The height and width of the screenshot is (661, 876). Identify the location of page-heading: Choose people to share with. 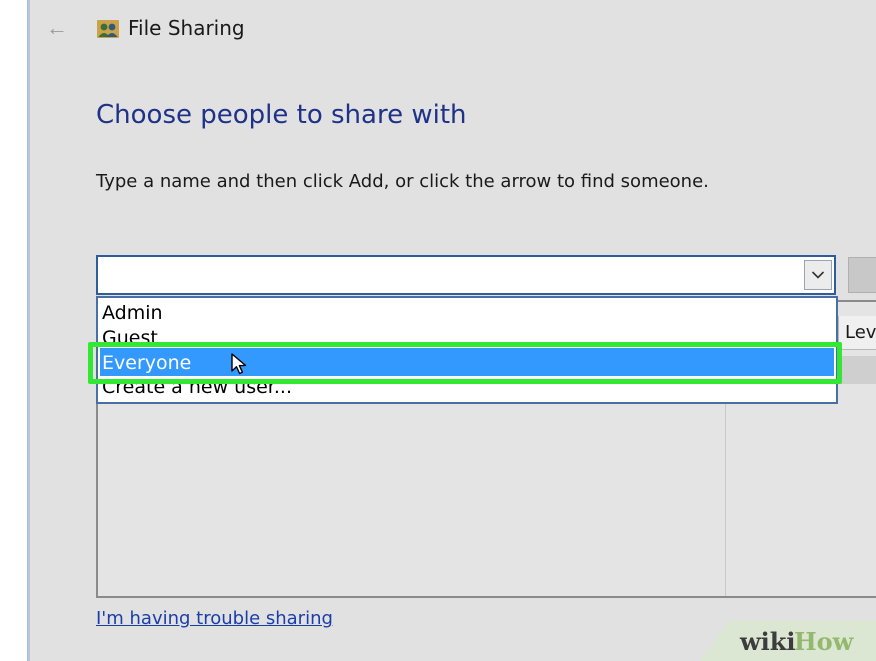
(281, 115).